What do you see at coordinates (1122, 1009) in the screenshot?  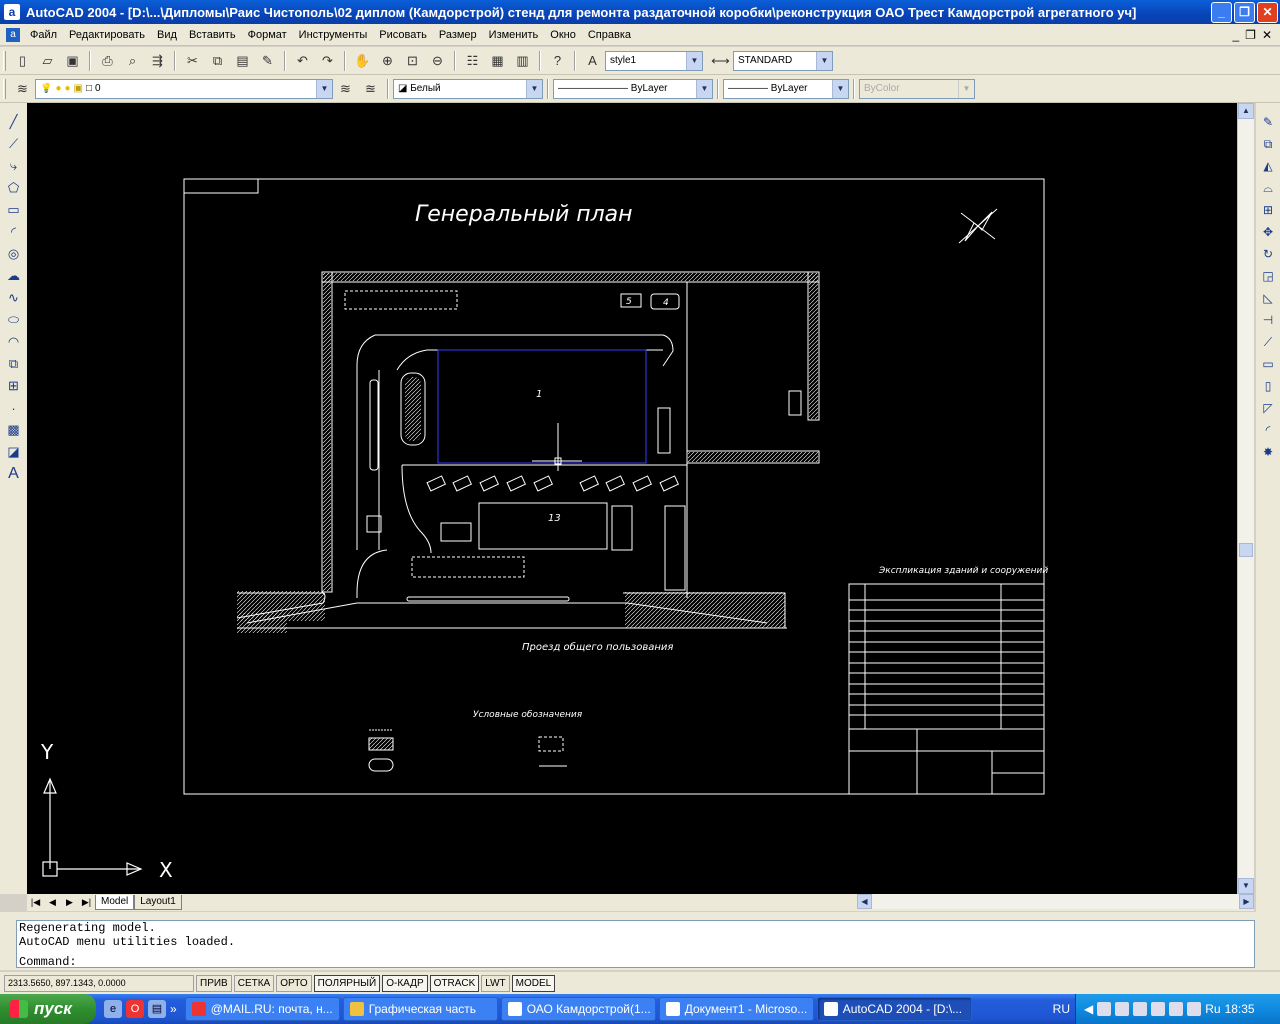 I see `antivirus-icon` at bounding box center [1122, 1009].